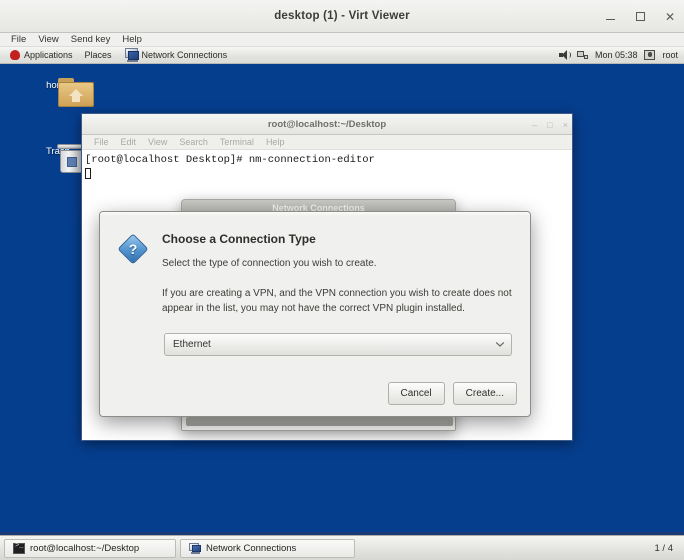 The image size is (684, 560). I want to click on terminal-menu-edit: Edit, so click(129, 142).